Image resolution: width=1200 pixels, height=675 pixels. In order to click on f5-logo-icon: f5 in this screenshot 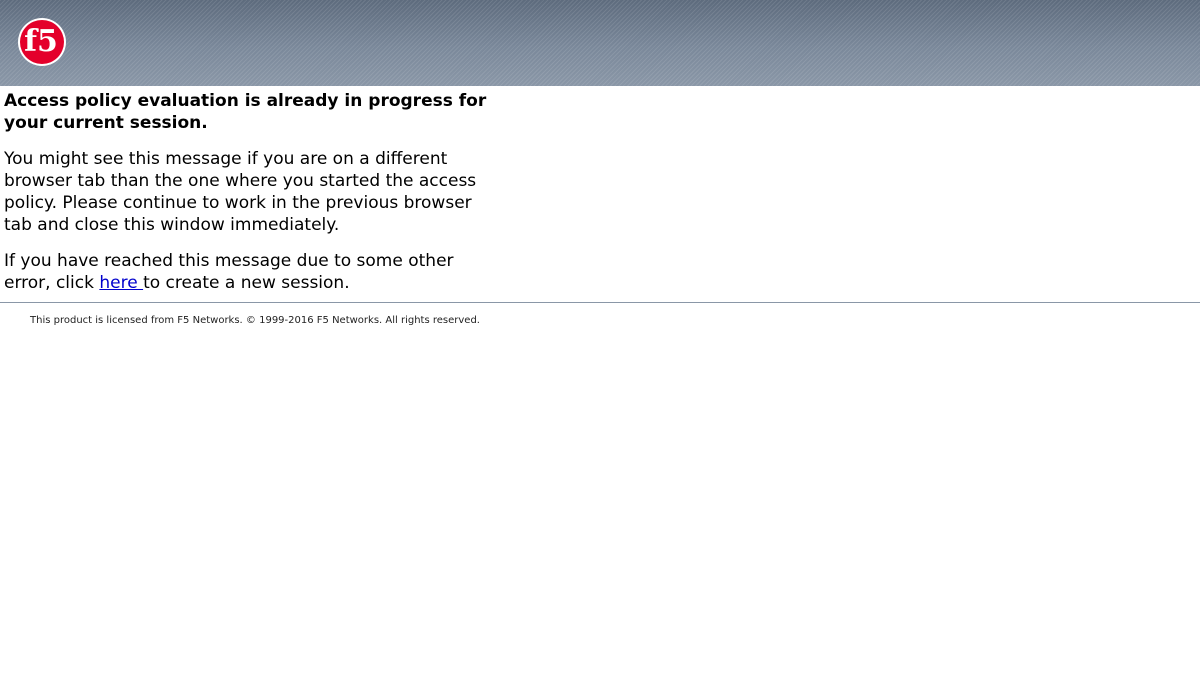, I will do `click(42, 42)`.